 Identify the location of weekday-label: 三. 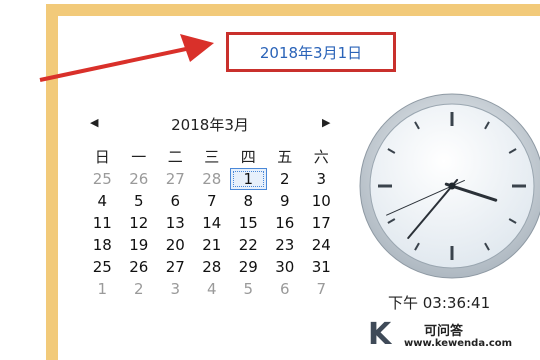
(212, 157).